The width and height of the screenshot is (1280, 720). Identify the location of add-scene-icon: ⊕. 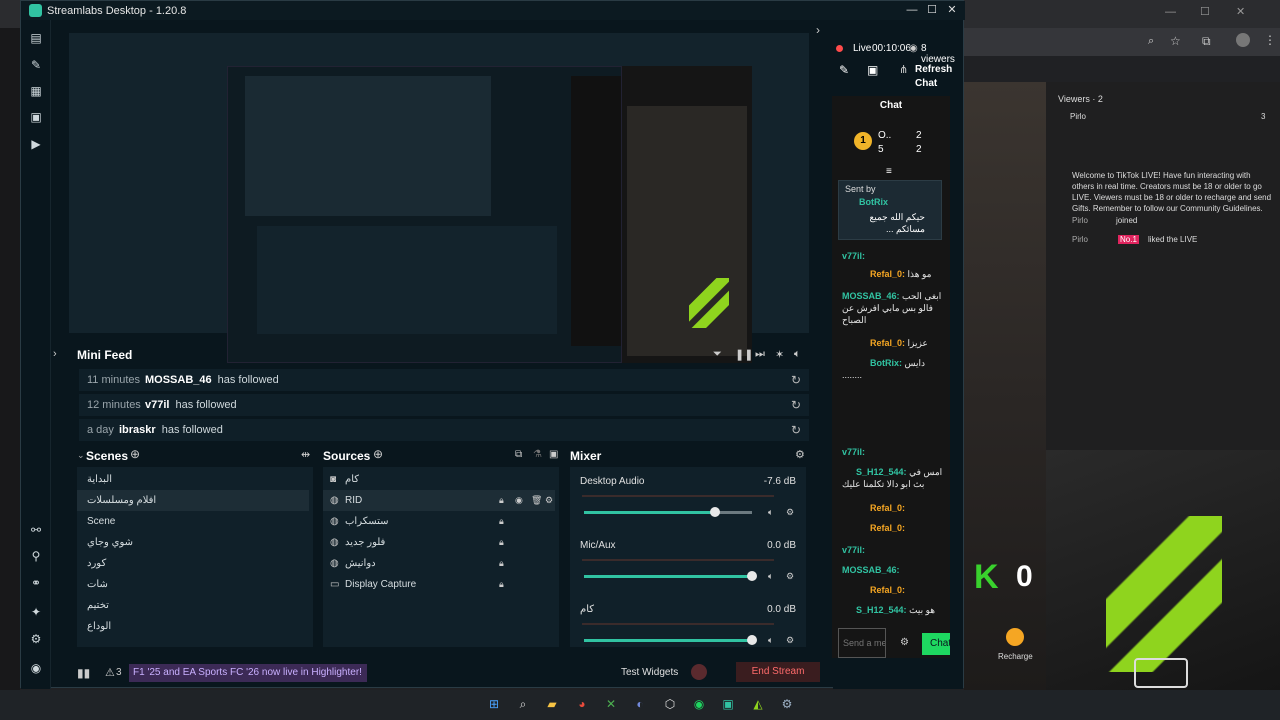
(135, 454).